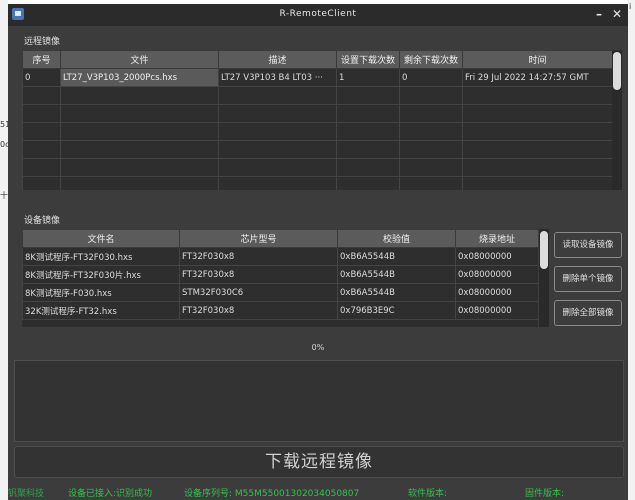  I want to click on device-table-scrollbar, so click(544, 278).